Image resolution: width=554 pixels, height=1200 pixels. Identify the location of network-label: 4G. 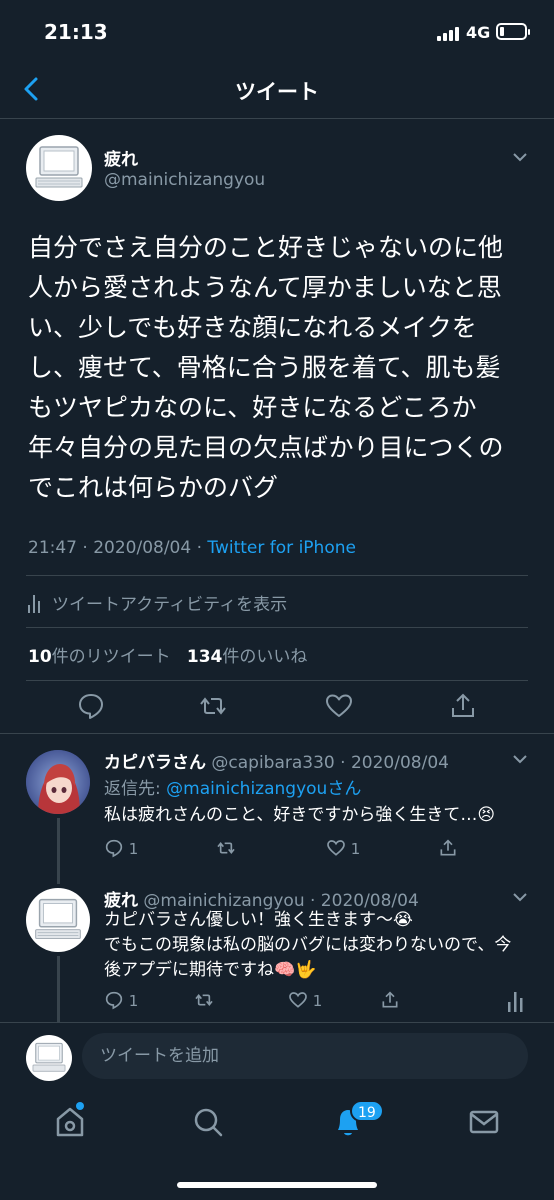
(478, 32).